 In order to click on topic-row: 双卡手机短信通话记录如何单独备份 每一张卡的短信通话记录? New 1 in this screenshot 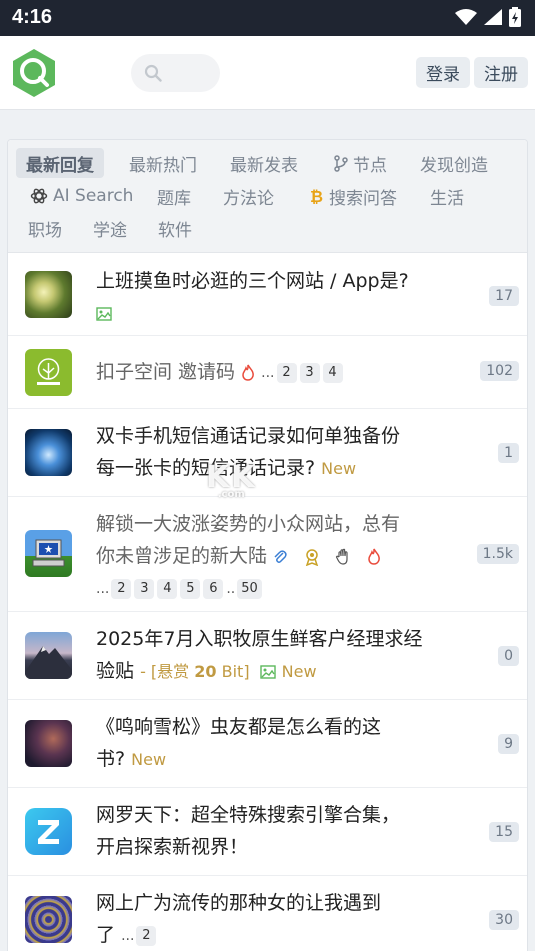, I will do `click(267, 453)`.